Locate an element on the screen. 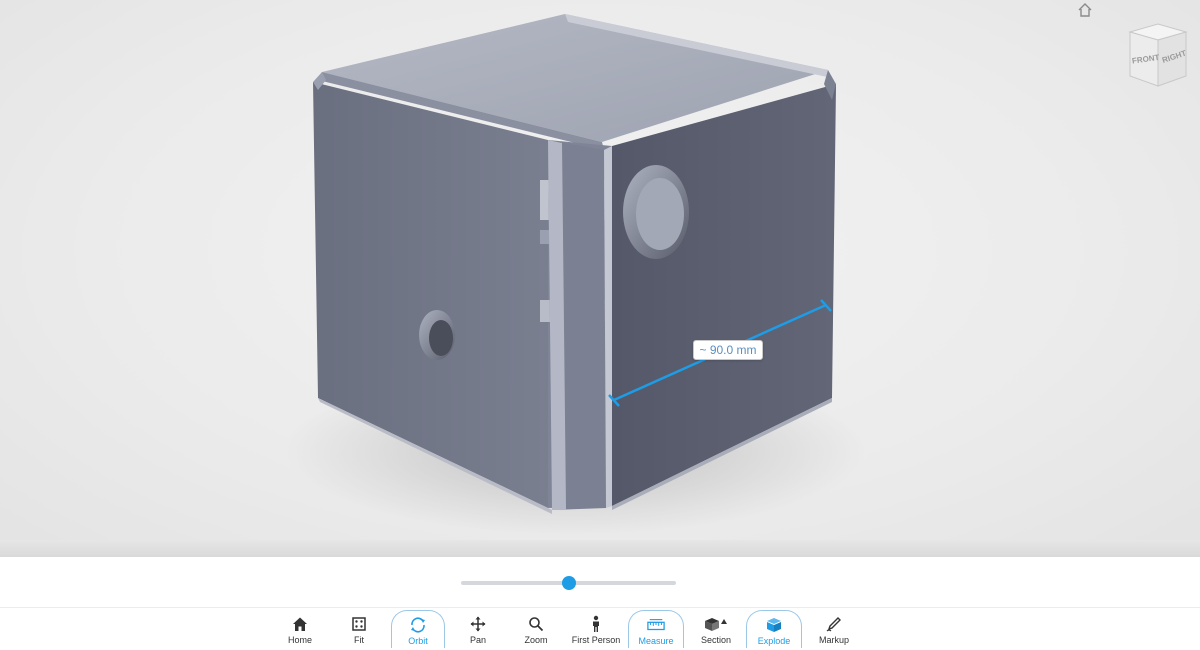  section-button: Section is located at coordinates (716, 630).